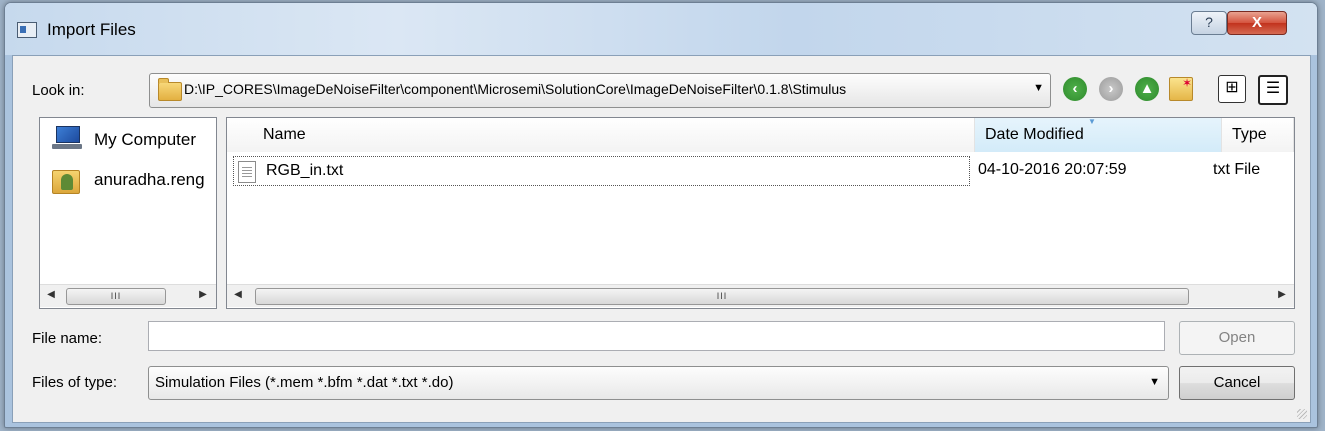 This screenshot has height=431, width=1325. What do you see at coordinates (601, 135) in the screenshot?
I see `column-header-name: Name` at bounding box center [601, 135].